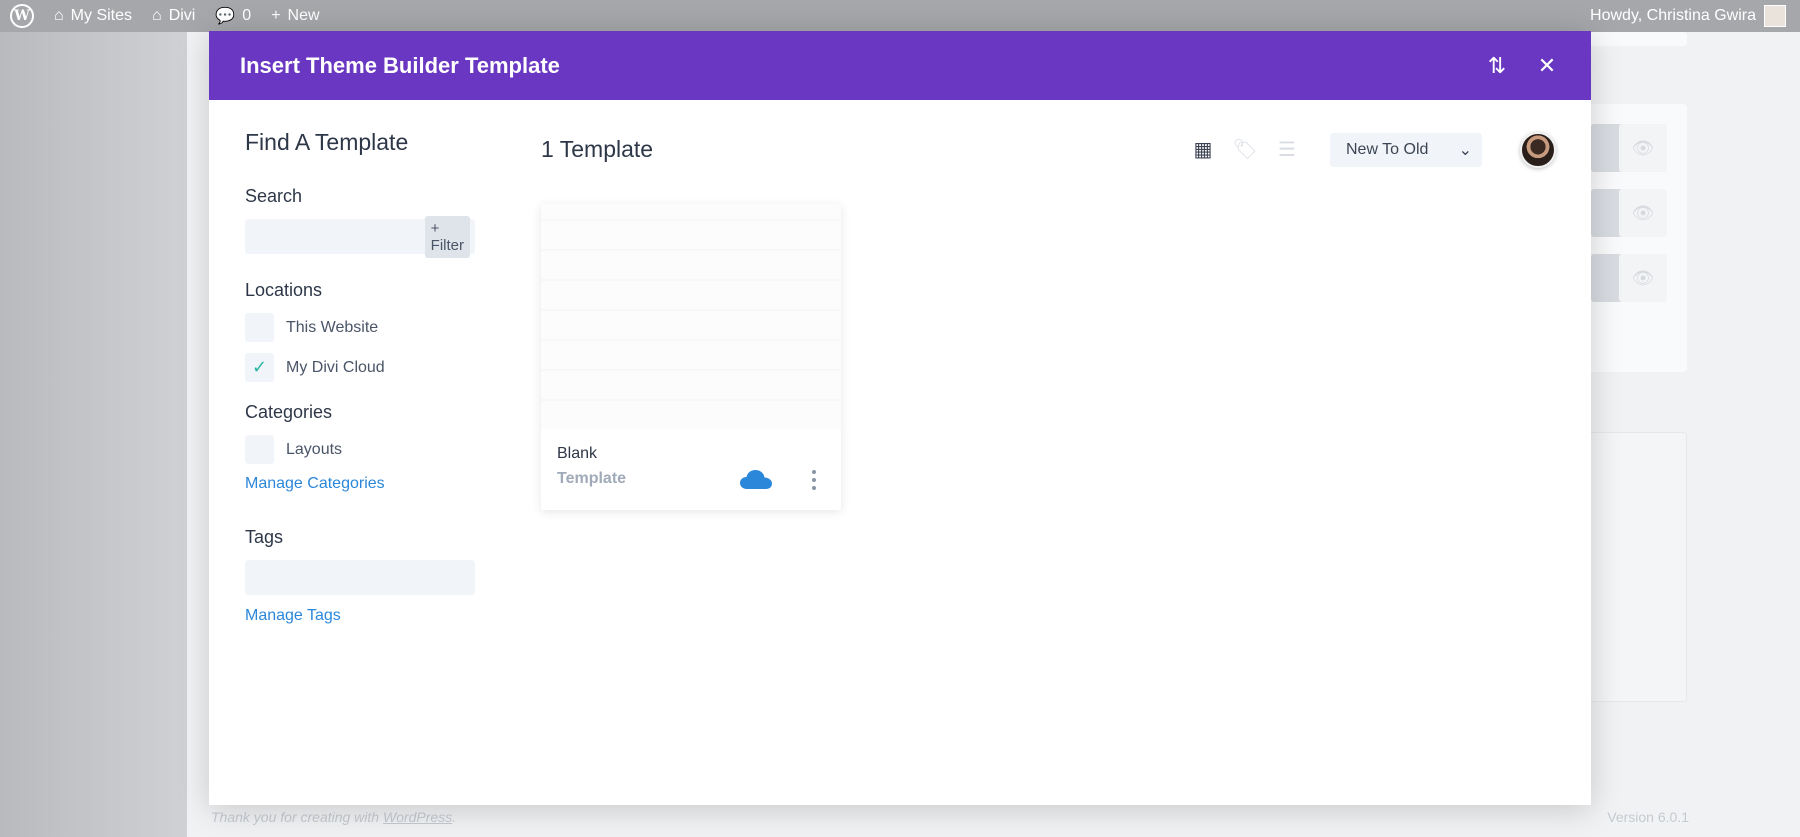 This screenshot has height=837, width=1800. I want to click on footer-version: Version 6.0.1, so click(1648, 817).